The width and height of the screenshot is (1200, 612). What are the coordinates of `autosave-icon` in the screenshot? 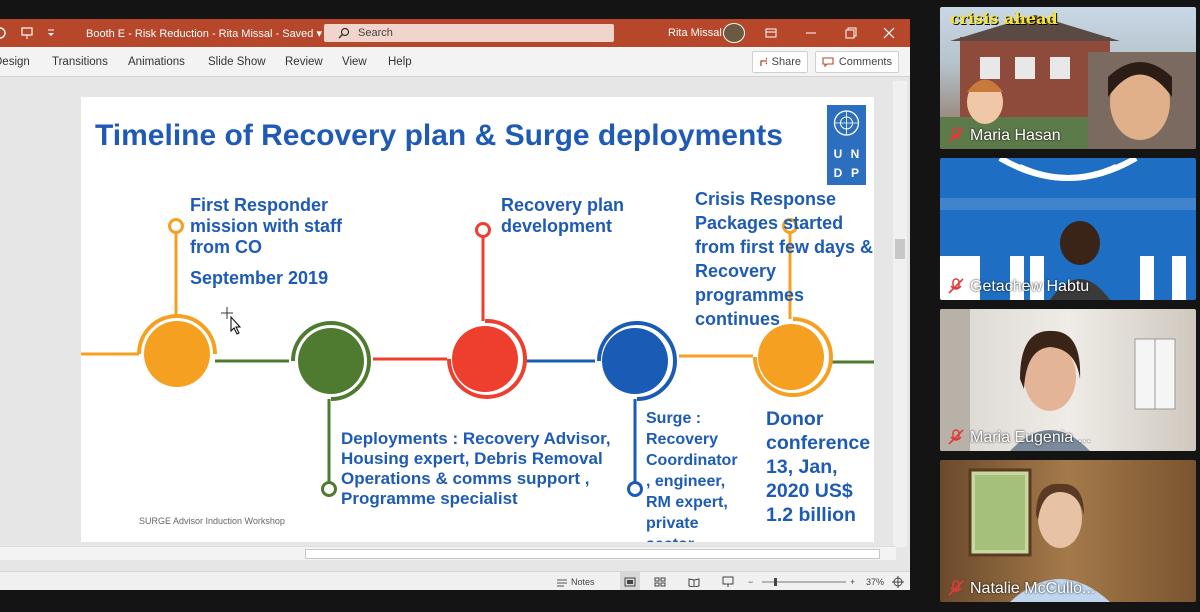 It's located at (4, 33).